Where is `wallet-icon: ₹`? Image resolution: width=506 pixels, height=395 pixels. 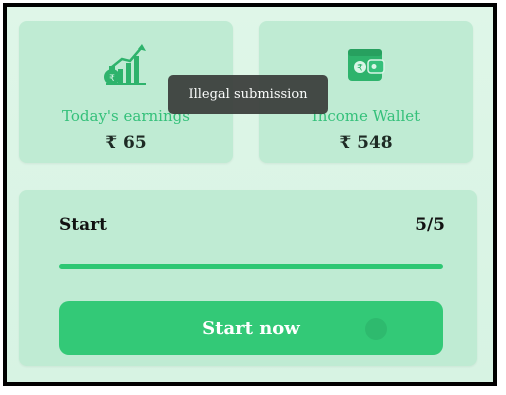
wallet-icon: ₹ is located at coordinates (366, 65).